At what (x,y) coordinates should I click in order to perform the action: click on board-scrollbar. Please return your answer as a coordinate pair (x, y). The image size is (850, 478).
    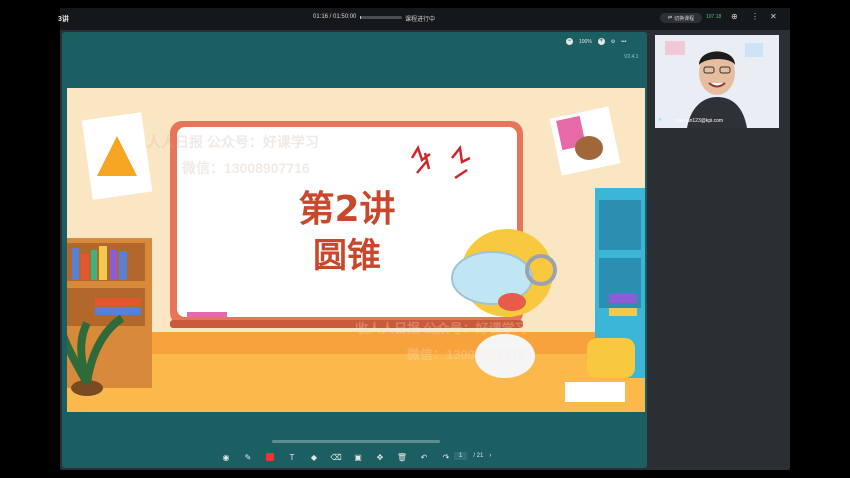
    Looking at the image, I should click on (356, 441).